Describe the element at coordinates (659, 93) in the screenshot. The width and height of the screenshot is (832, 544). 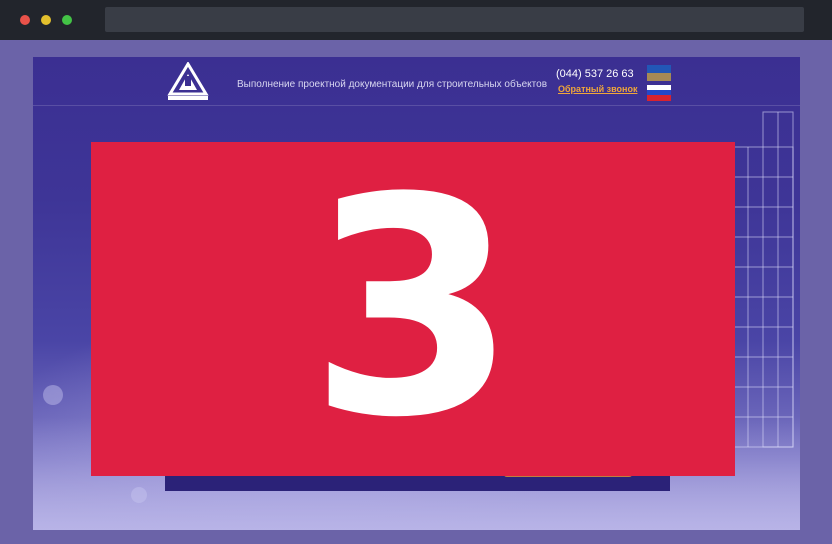
I see `ru-flag-icon` at that location.